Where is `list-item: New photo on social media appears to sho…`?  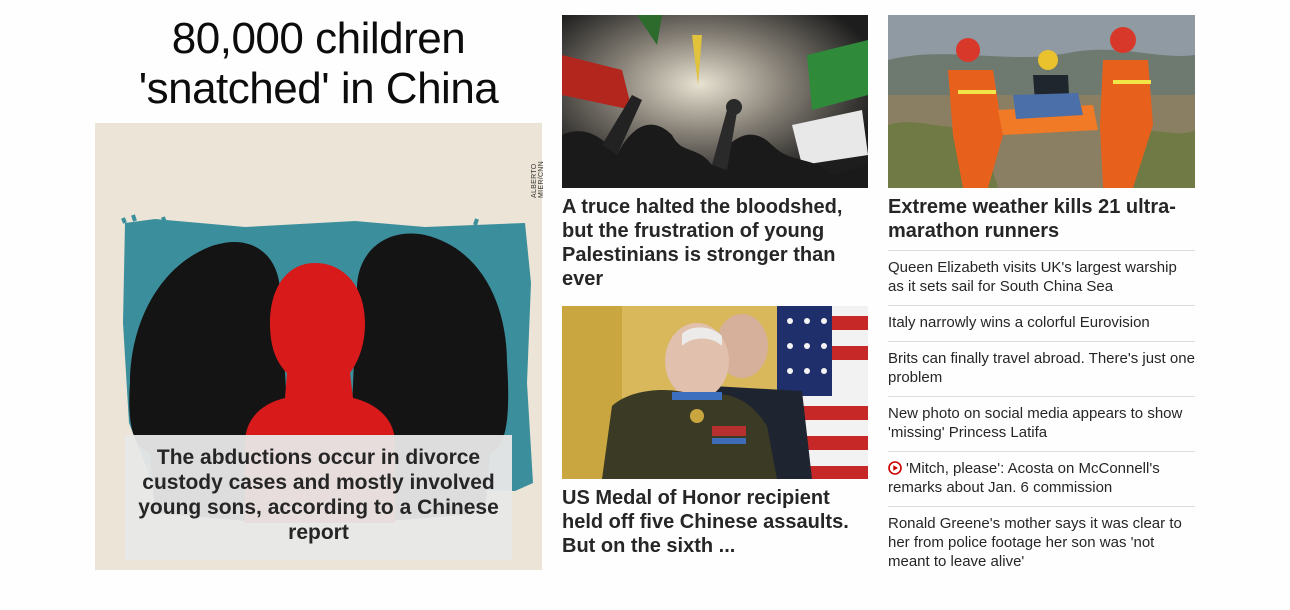
list-item: New photo on social media appears to sho… is located at coordinates (1041, 423).